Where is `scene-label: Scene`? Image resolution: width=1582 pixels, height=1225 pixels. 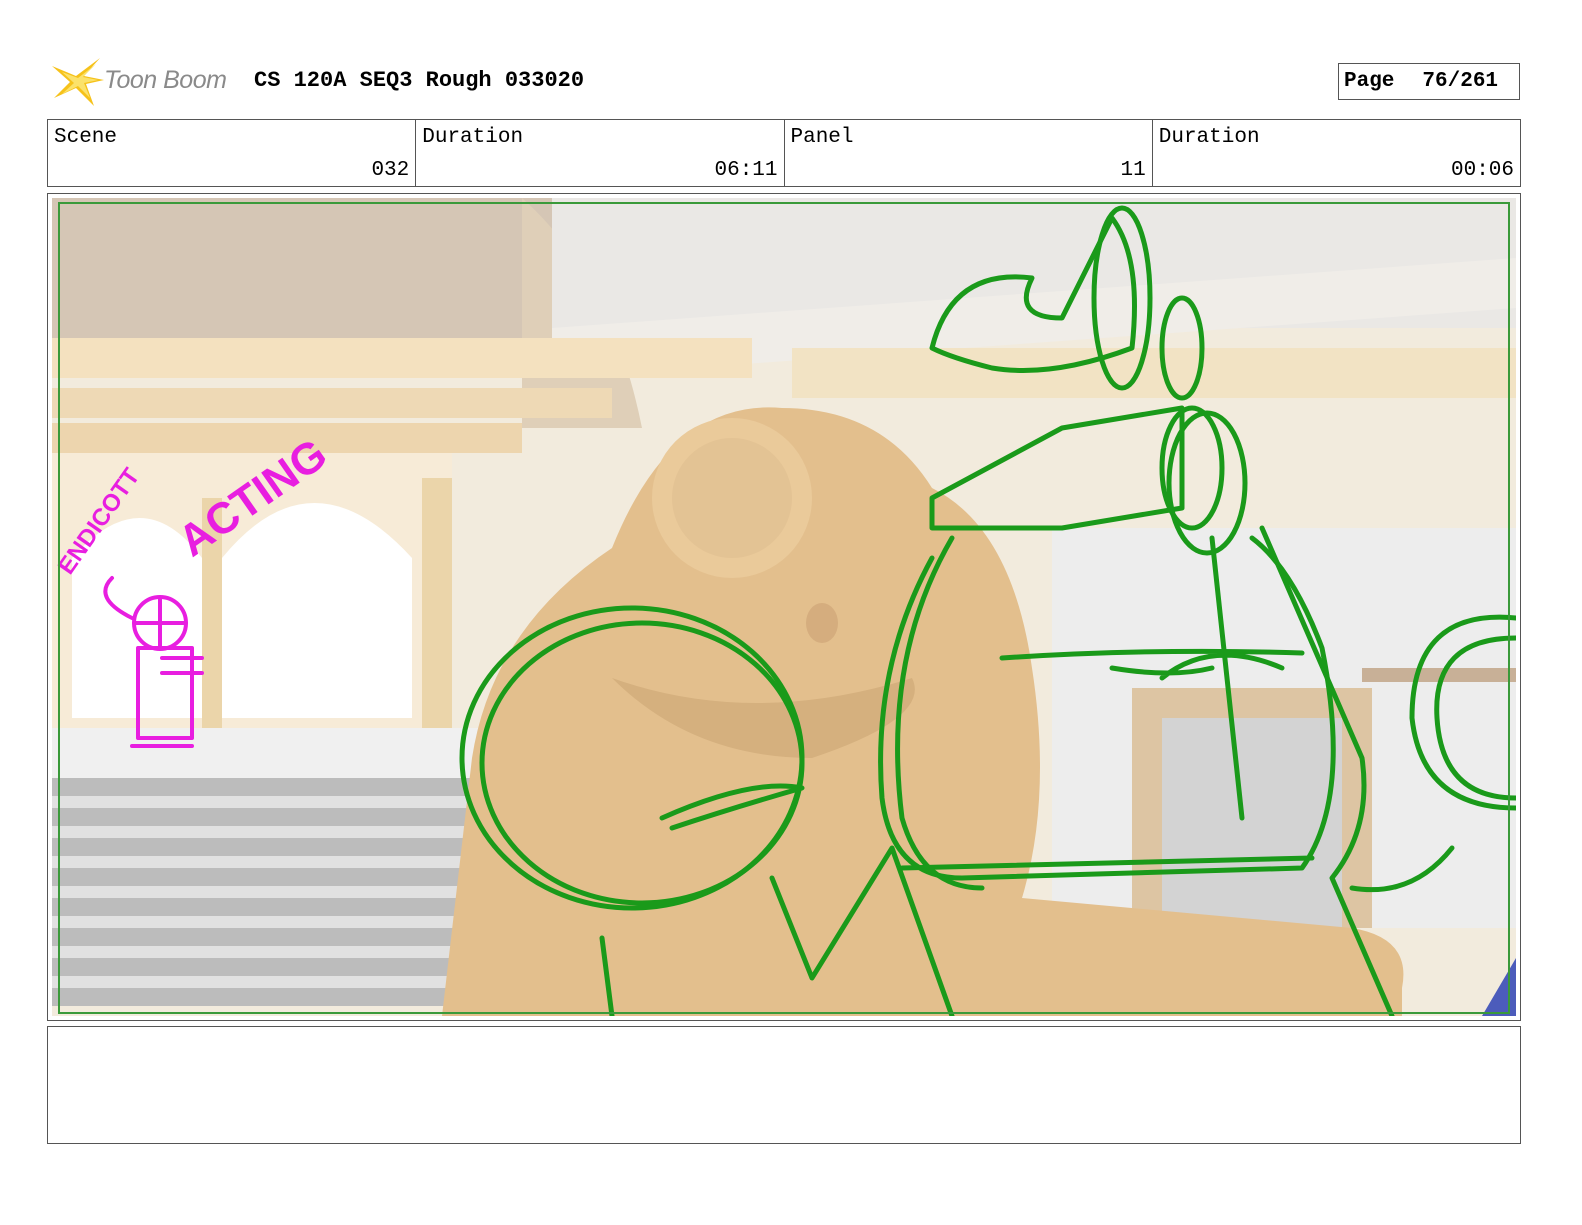
scene-label: Scene is located at coordinates (86, 137).